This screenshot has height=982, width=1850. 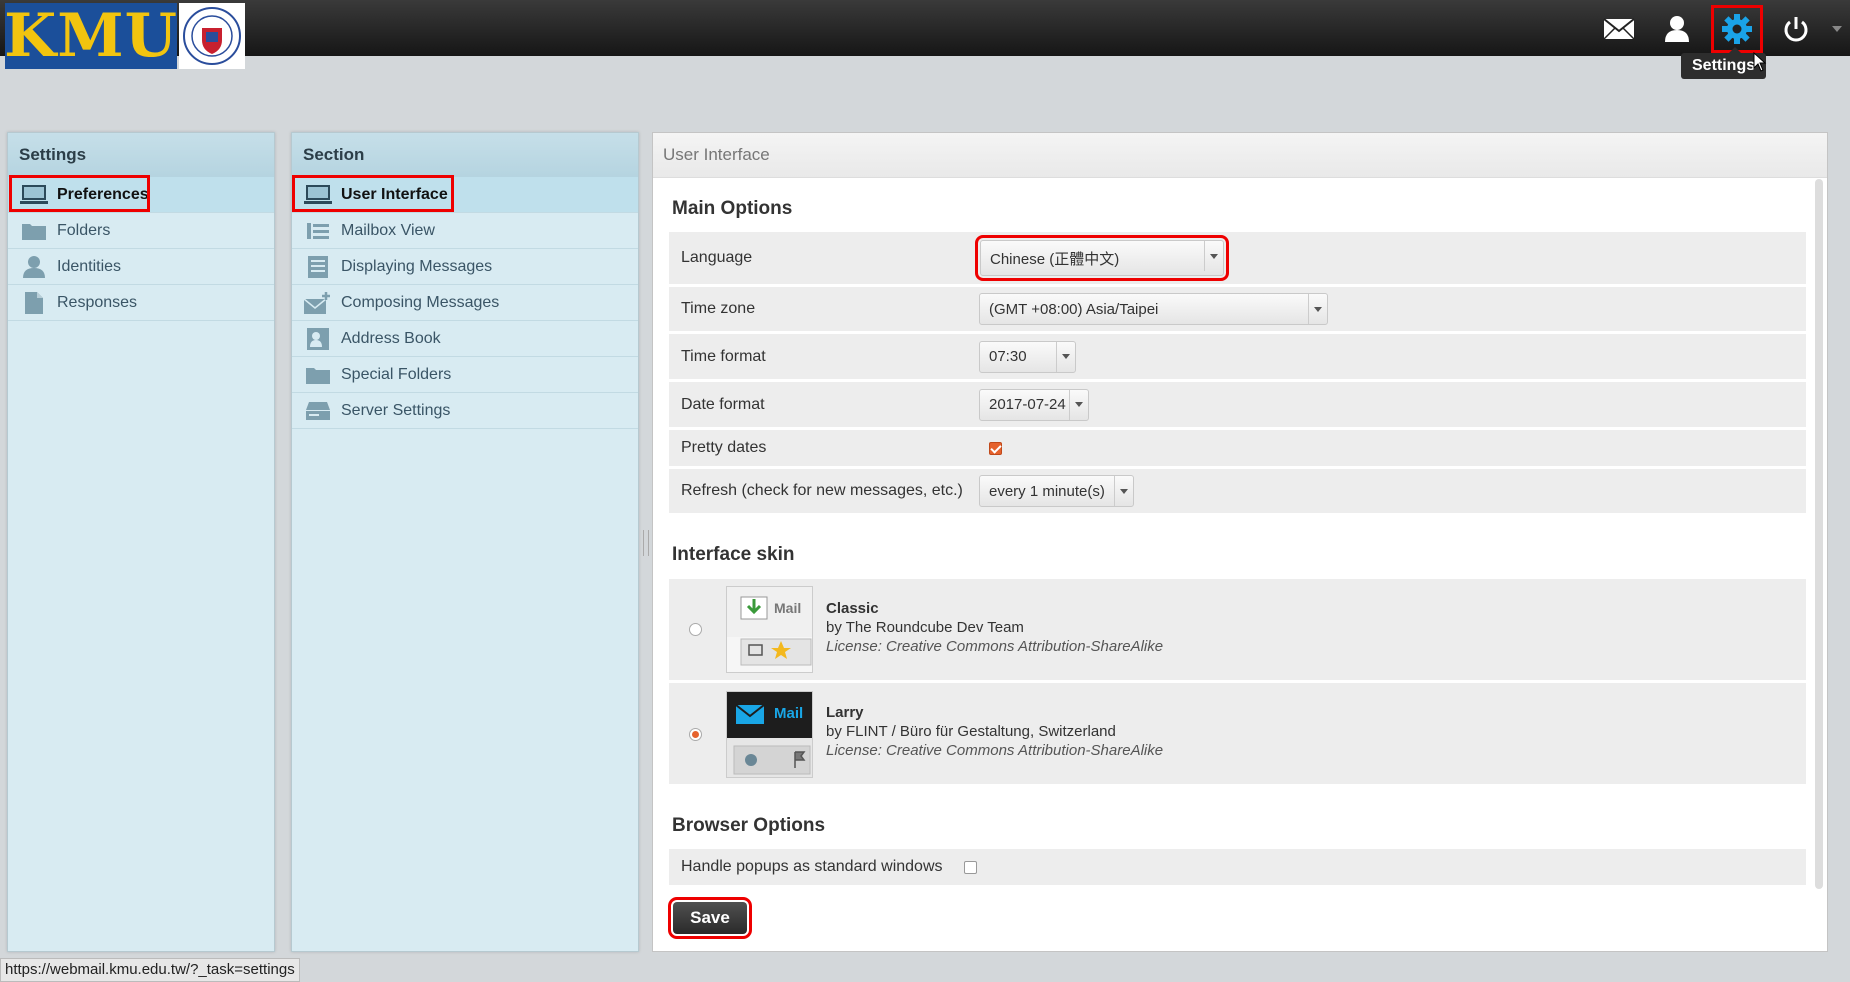 I want to click on time-format-select: 07:30, so click(x=1027, y=356).